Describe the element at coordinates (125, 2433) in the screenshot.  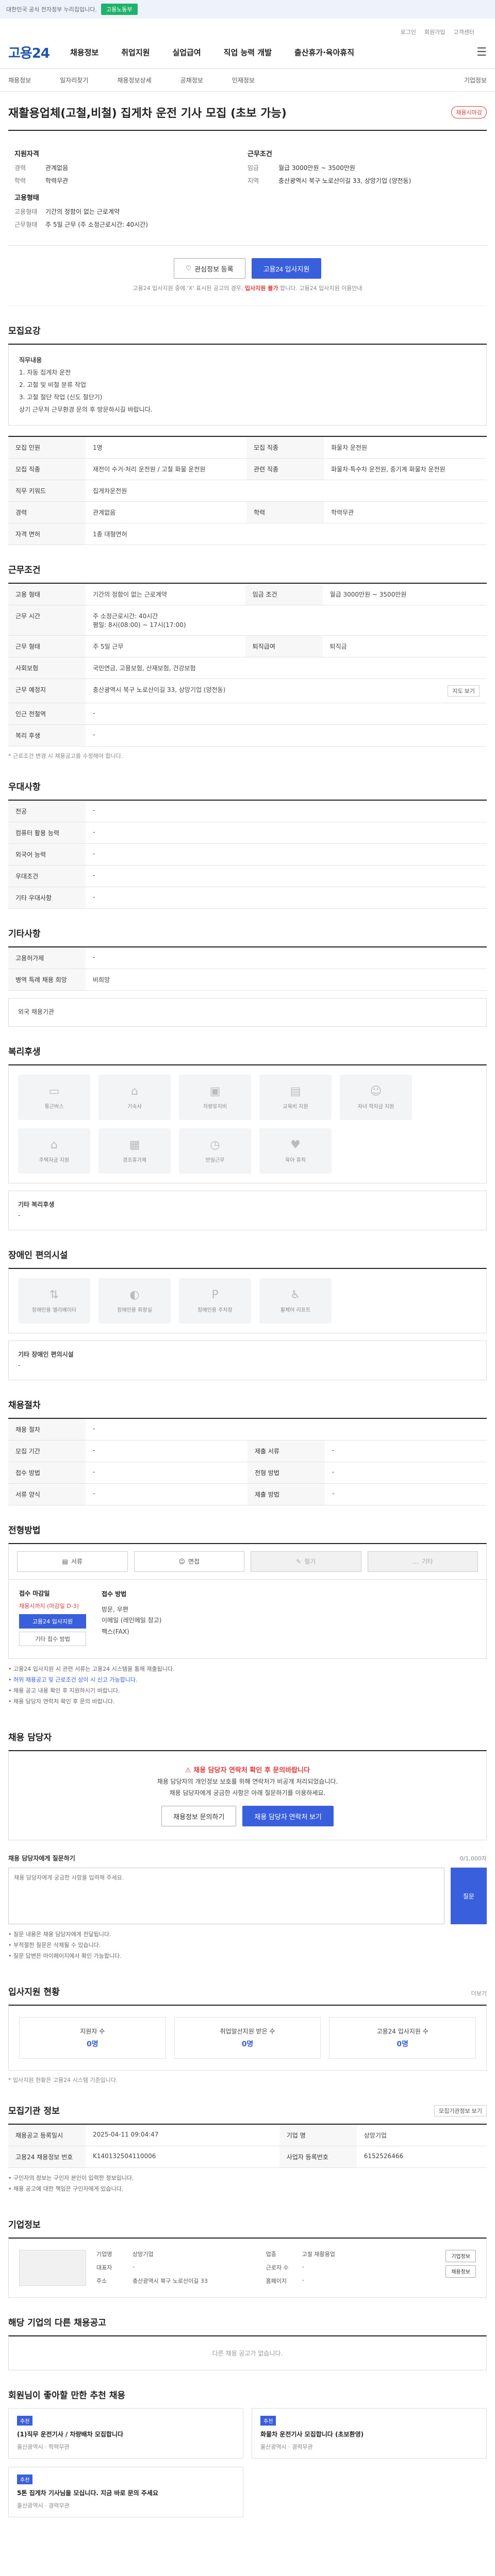
I see `recommend-card: 추천 (1)직무 운전기사 / 차량배차 모집합니다 울산광역시 · 학력무관` at that location.